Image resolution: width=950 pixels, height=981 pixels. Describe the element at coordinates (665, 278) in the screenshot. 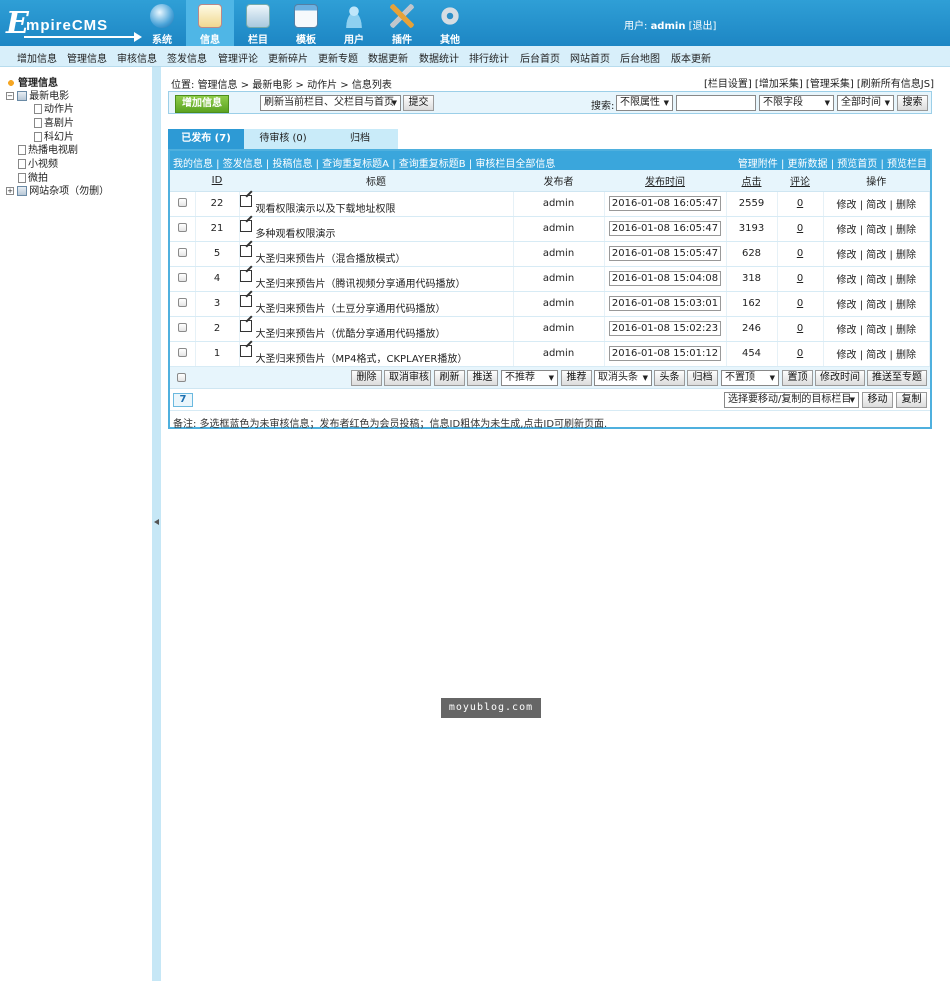

I see `row-time: 2016-01-08 15:04:08` at that location.